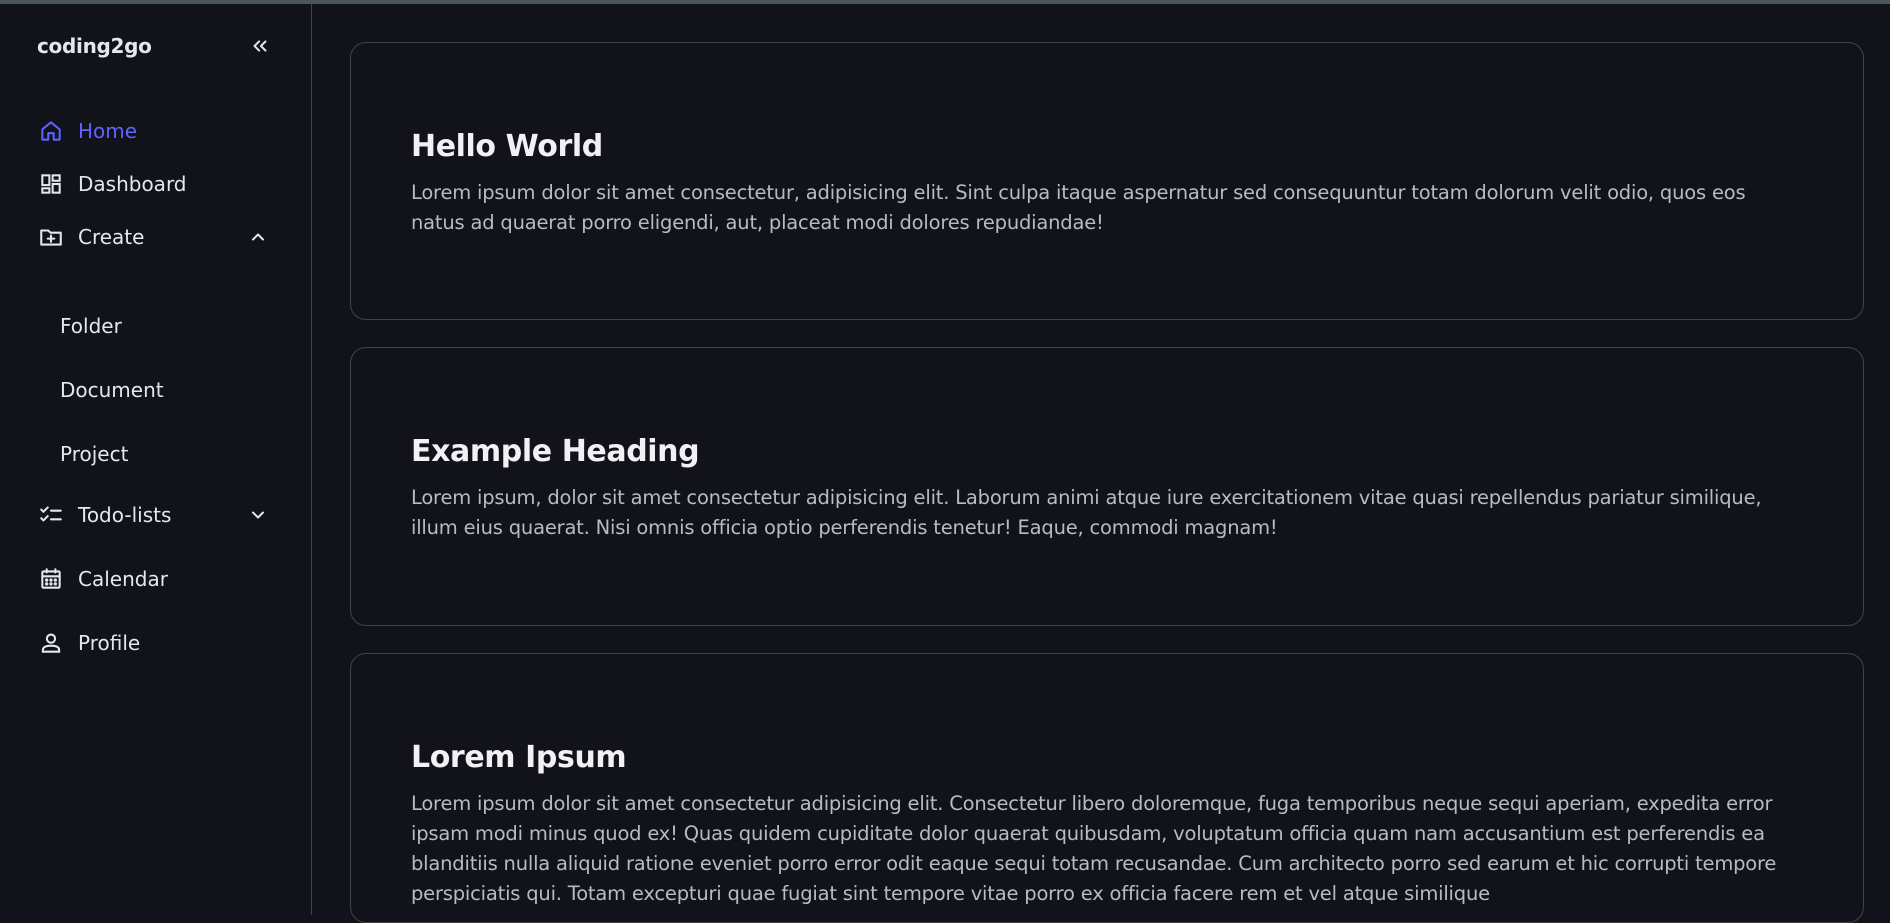 Image resolution: width=1890 pixels, height=923 pixels. I want to click on sidebar-item-label: Create, so click(111, 237).